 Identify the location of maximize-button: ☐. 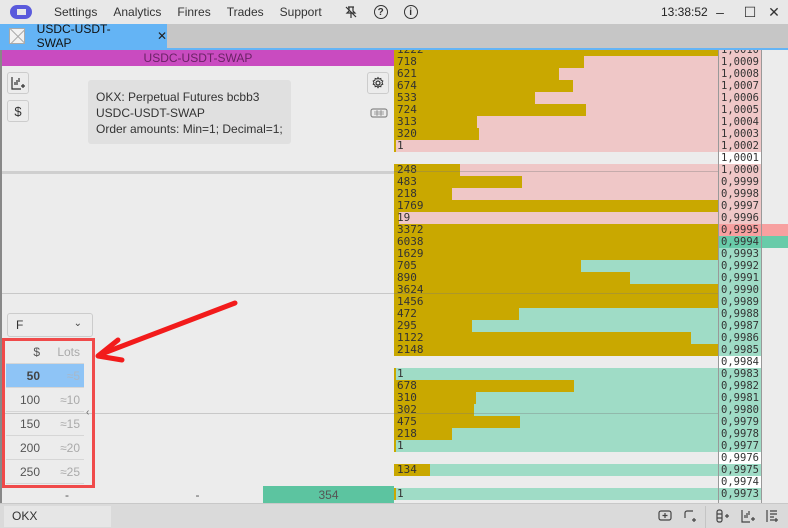
(750, 12).